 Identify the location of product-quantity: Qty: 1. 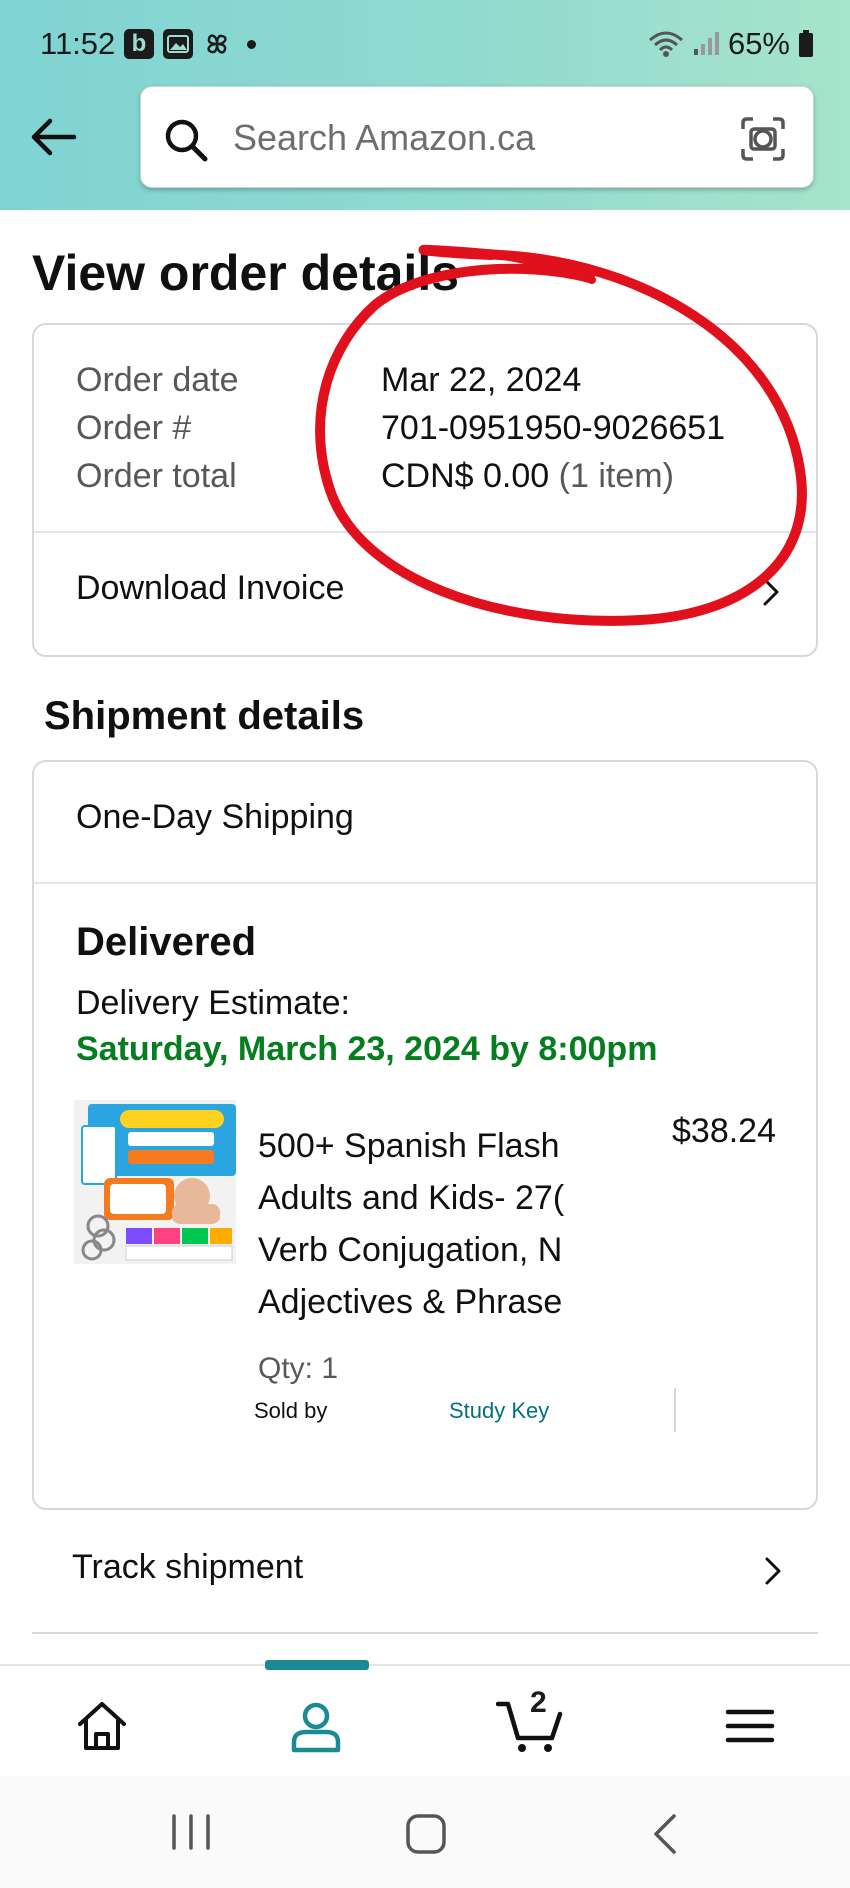
(298, 1368).